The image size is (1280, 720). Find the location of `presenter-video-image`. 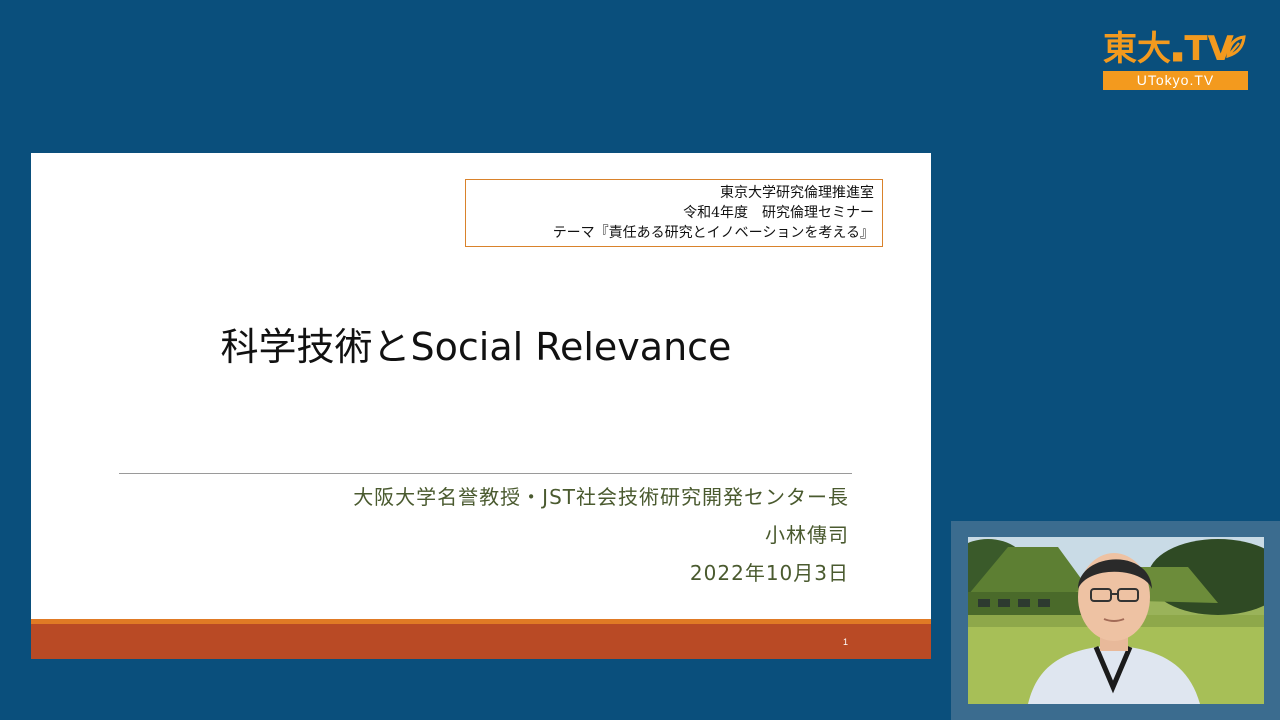

presenter-video-image is located at coordinates (1116, 620).